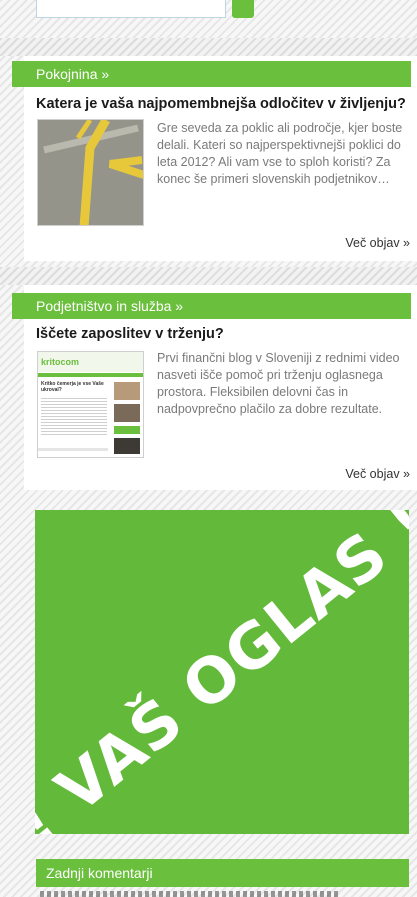 The height and width of the screenshot is (897, 417). What do you see at coordinates (73, 449) in the screenshot?
I see `thumb-footer` at bounding box center [73, 449].